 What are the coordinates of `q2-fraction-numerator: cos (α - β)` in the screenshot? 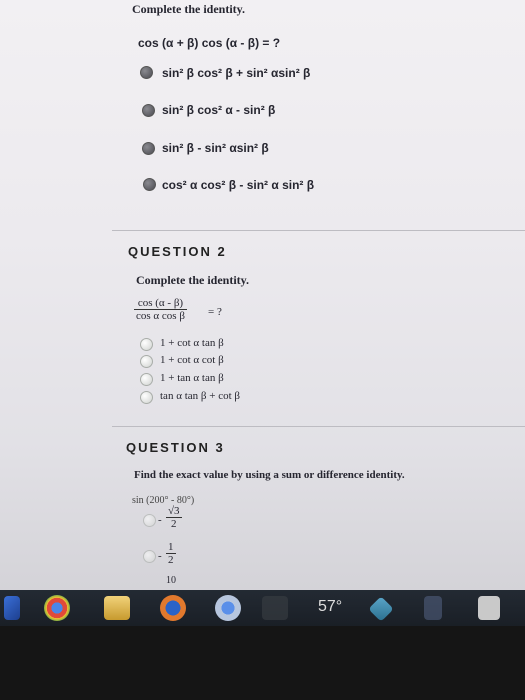 It's located at (160, 303).